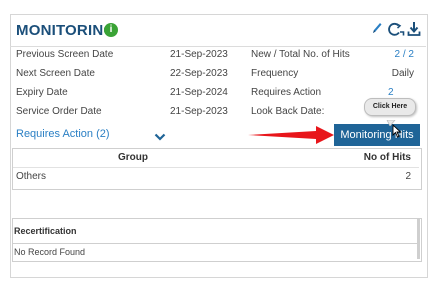 The image size is (433, 282). What do you see at coordinates (55, 73) in the screenshot?
I see `detail-label: Next Screen Date` at bounding box center [55, 73].